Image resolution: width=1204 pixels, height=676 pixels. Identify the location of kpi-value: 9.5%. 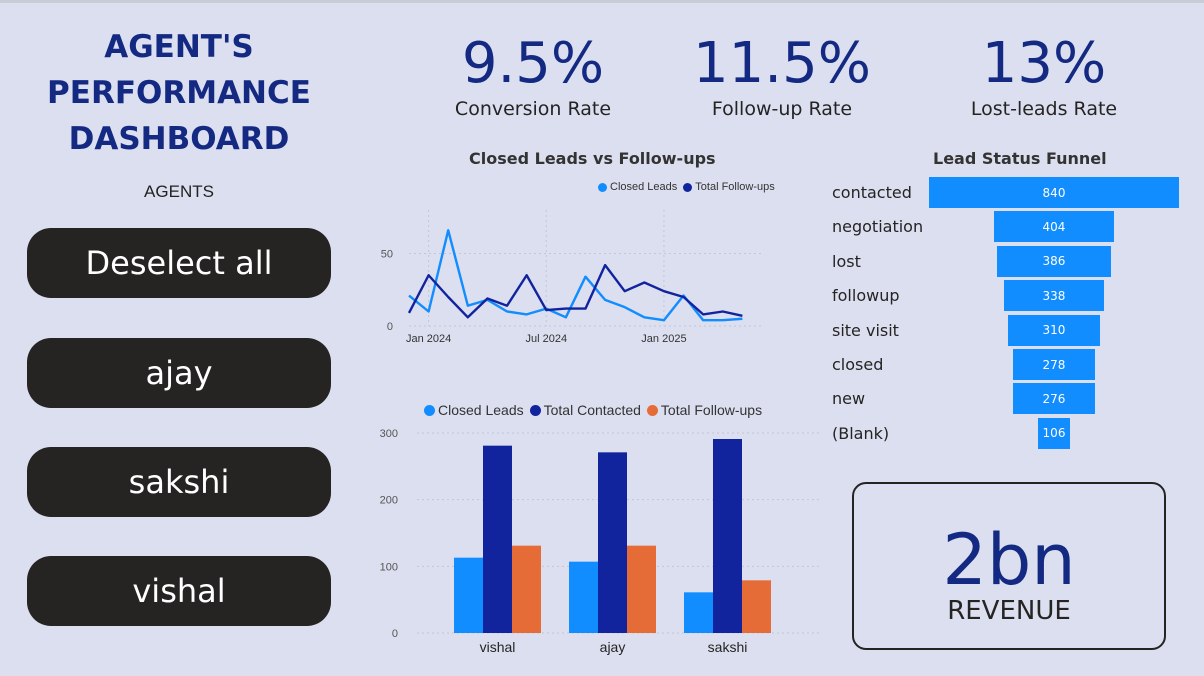
(533, 63).